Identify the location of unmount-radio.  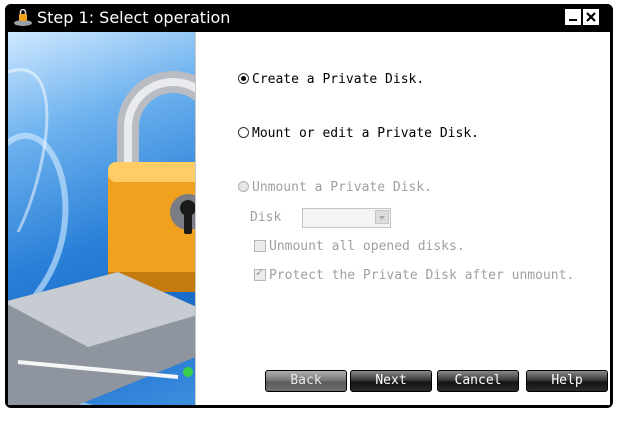
(243, 186).